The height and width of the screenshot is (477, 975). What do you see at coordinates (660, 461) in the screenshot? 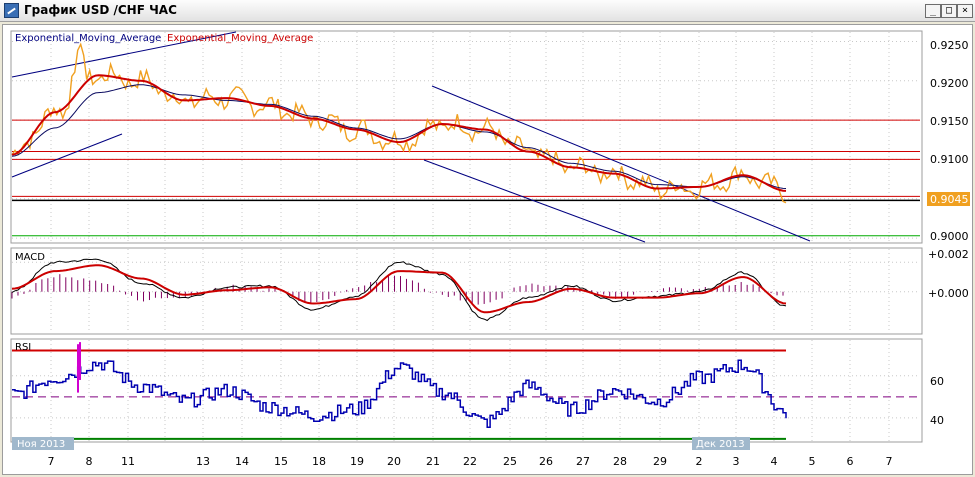
I see `x-tick-label: 29` at bounding box center [660, 461].